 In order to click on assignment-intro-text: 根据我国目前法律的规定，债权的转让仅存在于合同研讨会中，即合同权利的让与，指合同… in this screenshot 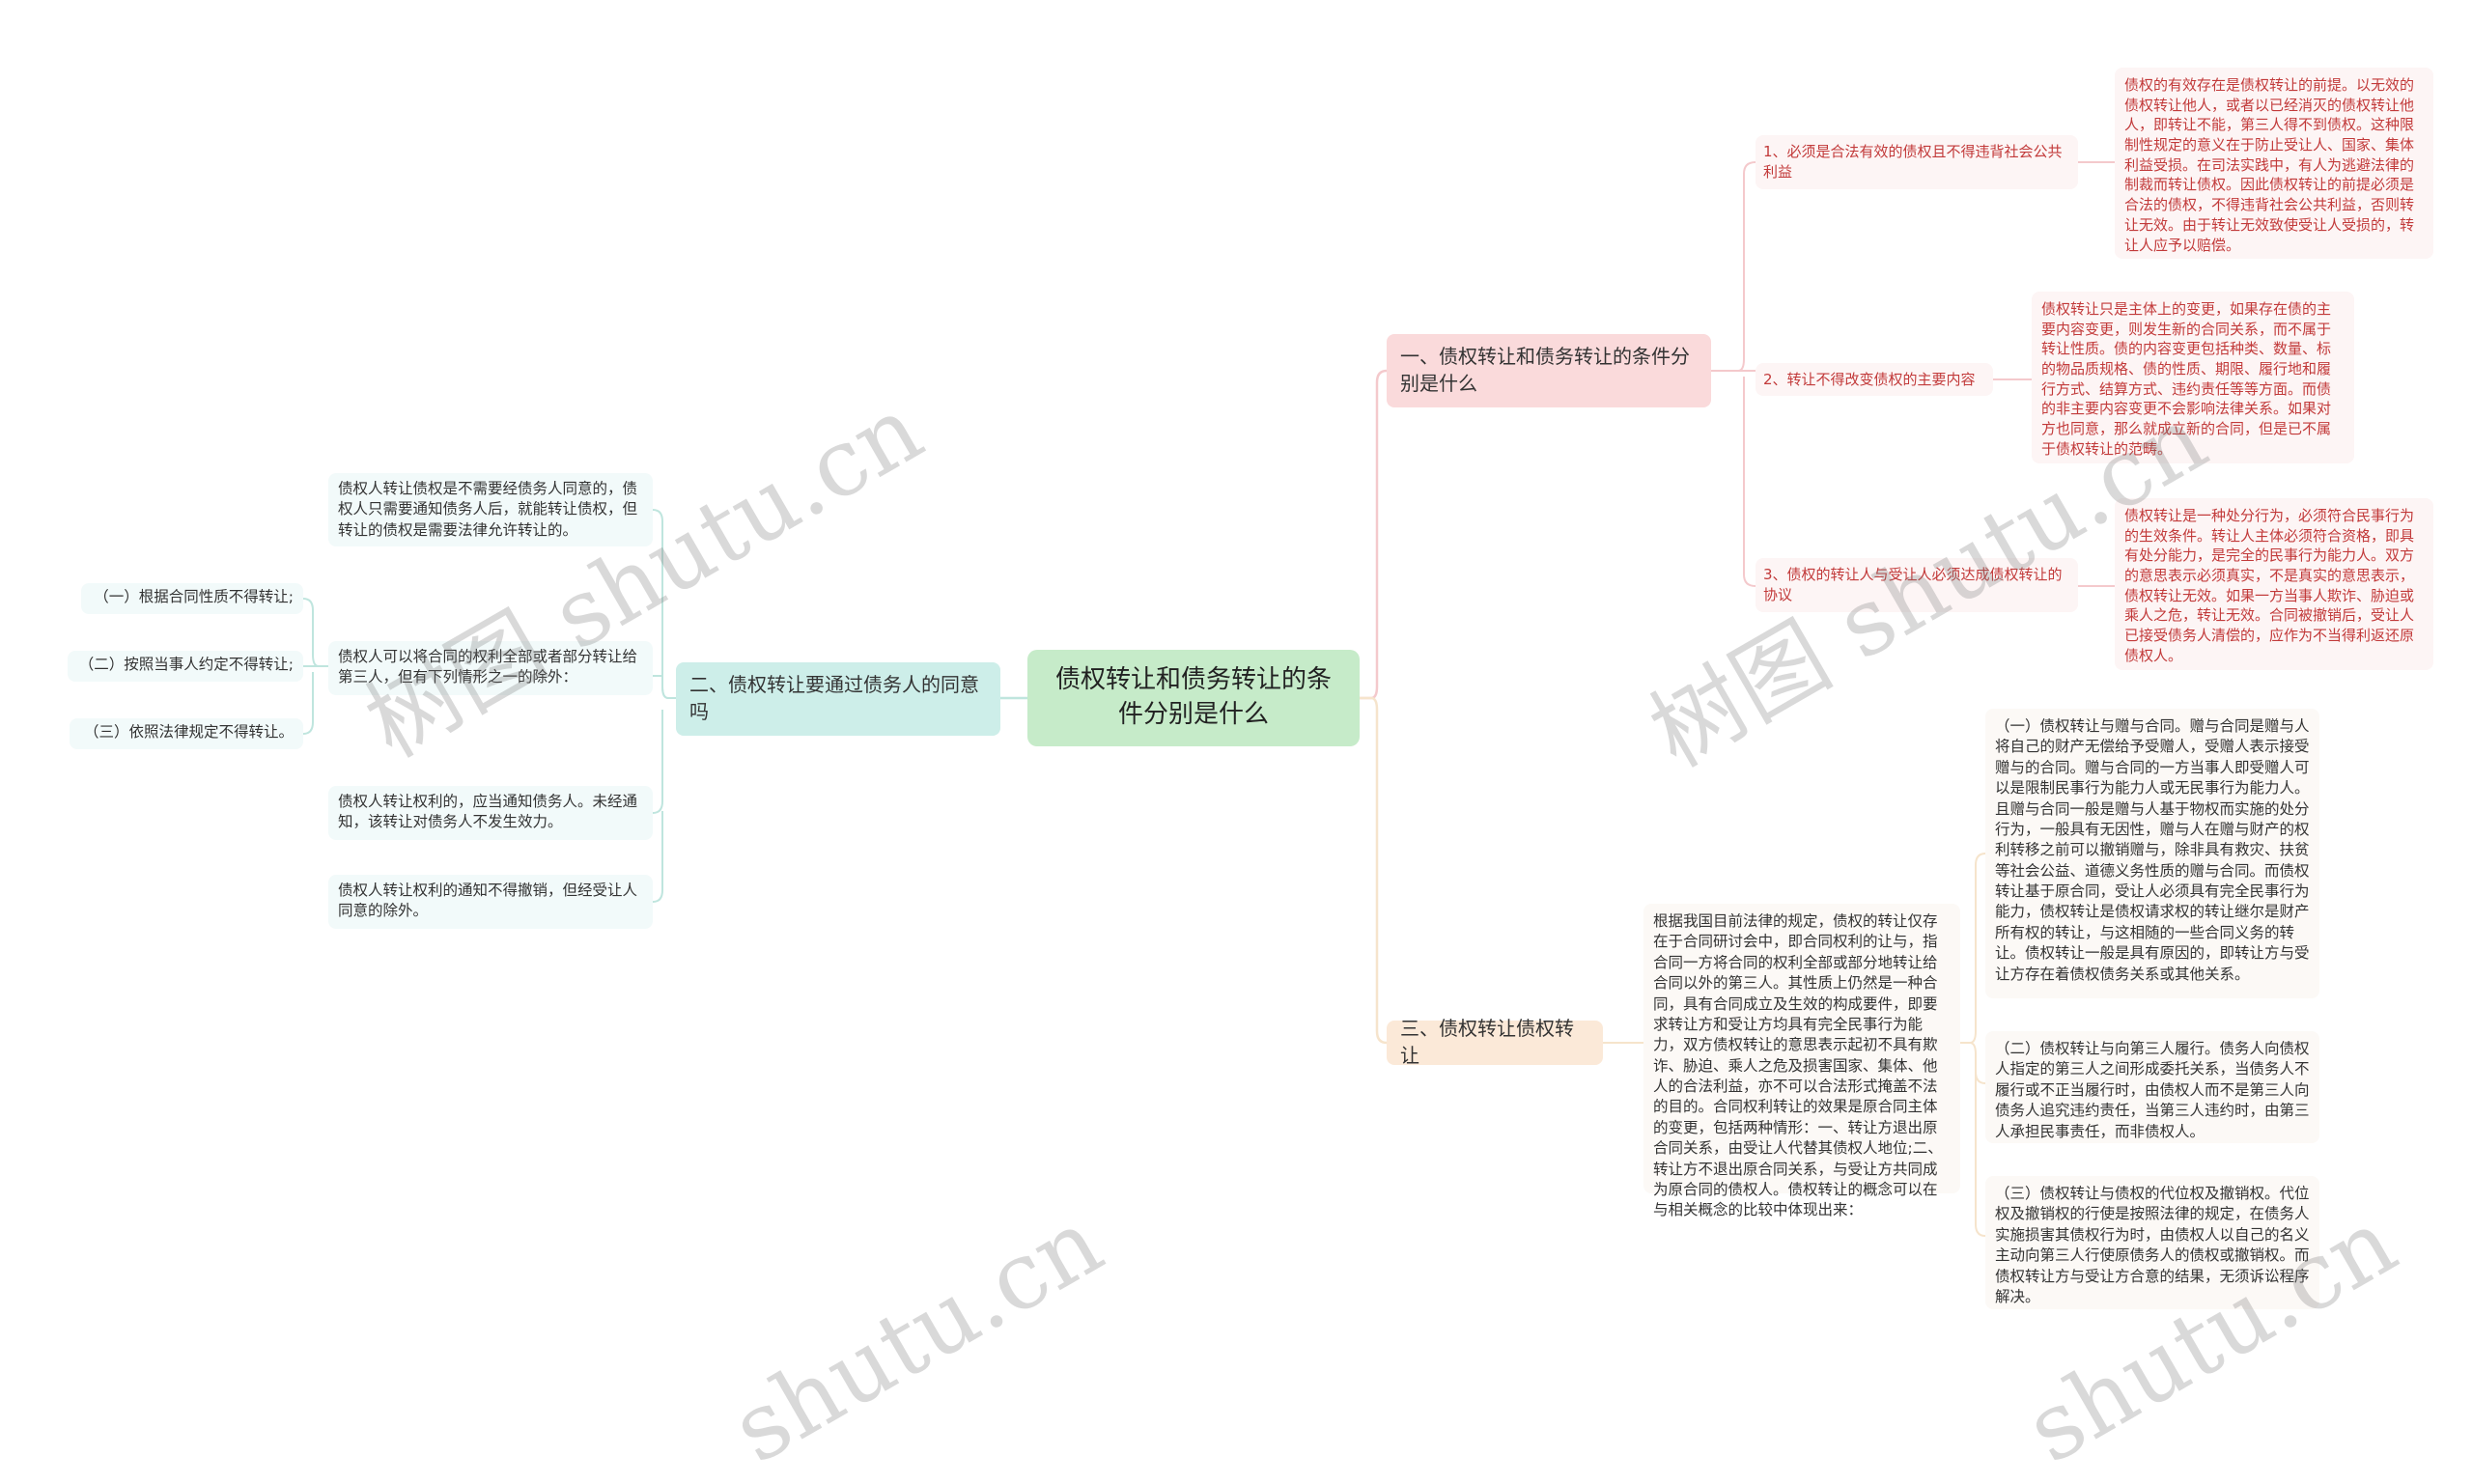, I will do `click(1798, 1066)`.